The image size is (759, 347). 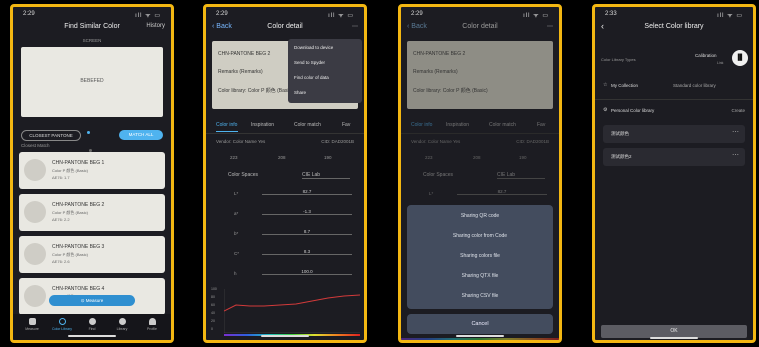 I want to click on tab-label: Measure, so click(x=32, y=329).